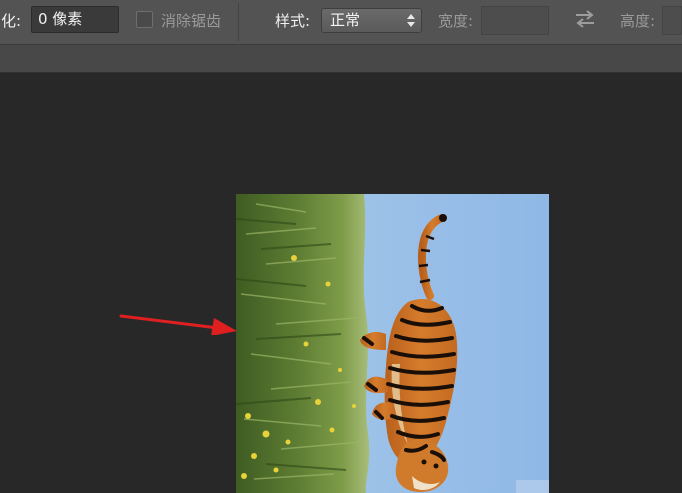 The image size is (682, 493). What do you see at coordinates (345, 20) in the screenshot?
I see `style-select-value: 正常` at bounding box center [345, 20].